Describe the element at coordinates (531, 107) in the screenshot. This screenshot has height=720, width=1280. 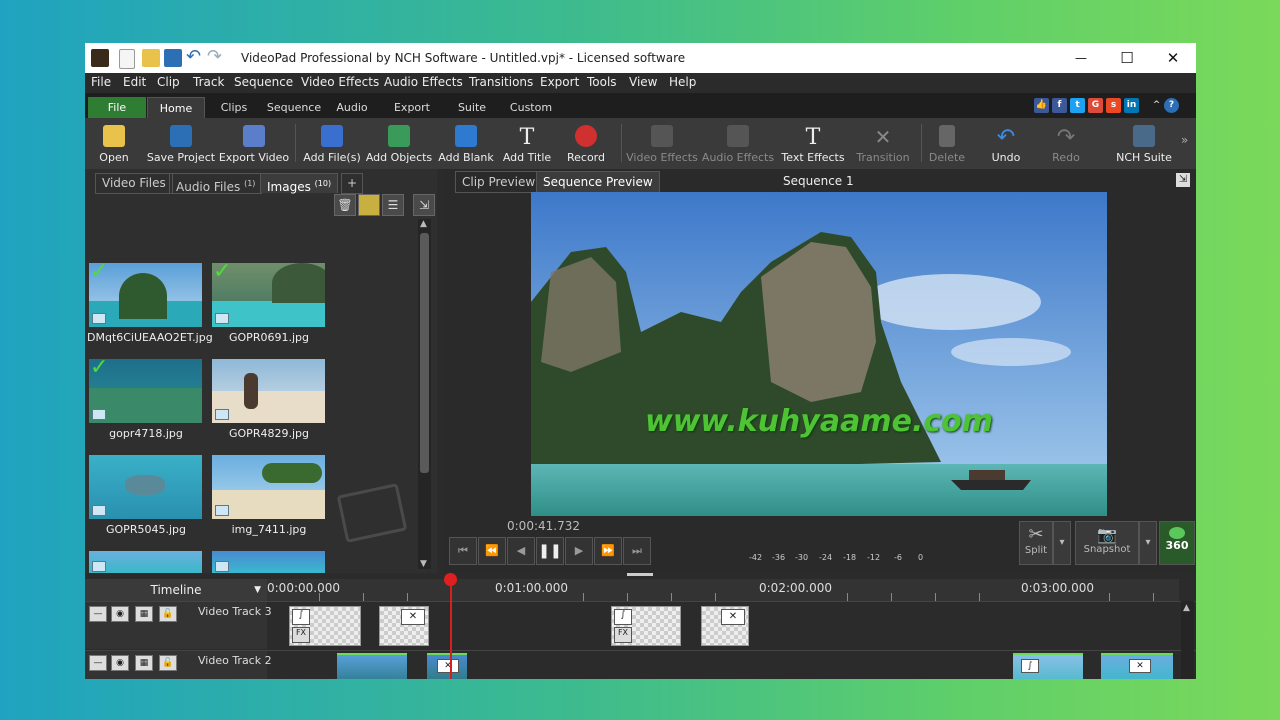
I see `tab-custom: Custom` at that location.